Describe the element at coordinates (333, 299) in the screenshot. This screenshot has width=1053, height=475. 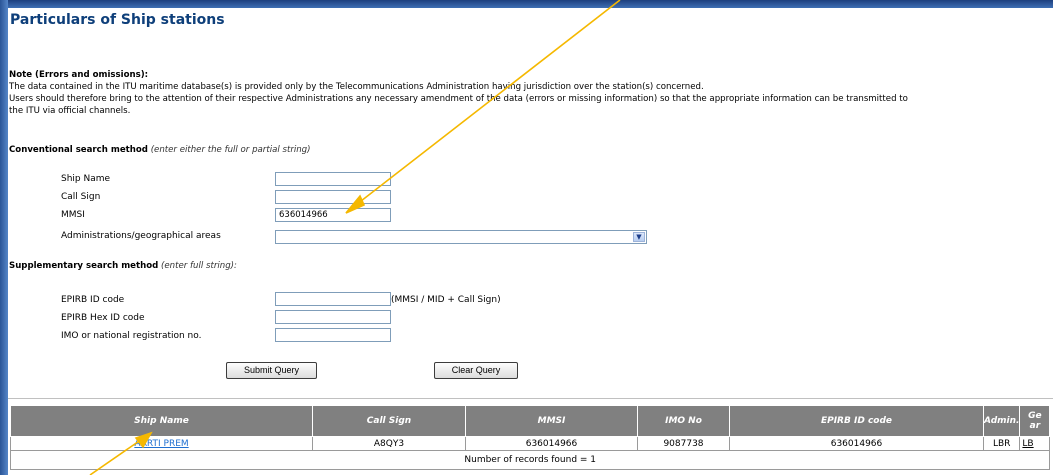
I see `epirb-id-input` at that location.